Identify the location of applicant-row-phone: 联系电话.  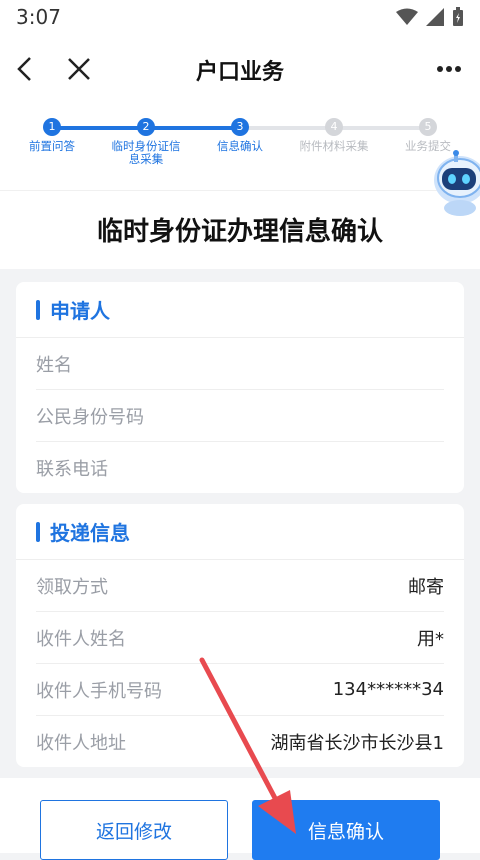
(240, 467).